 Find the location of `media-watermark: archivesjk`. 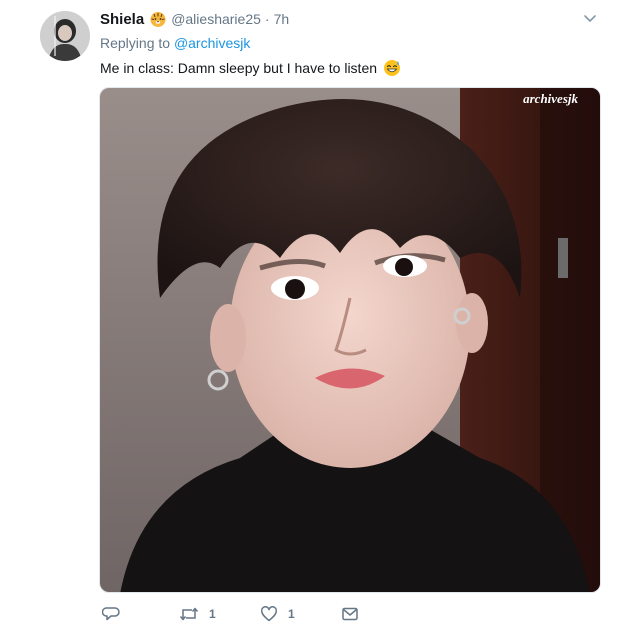

media-watermark: archivesjk is located at coordinates (550, 98).